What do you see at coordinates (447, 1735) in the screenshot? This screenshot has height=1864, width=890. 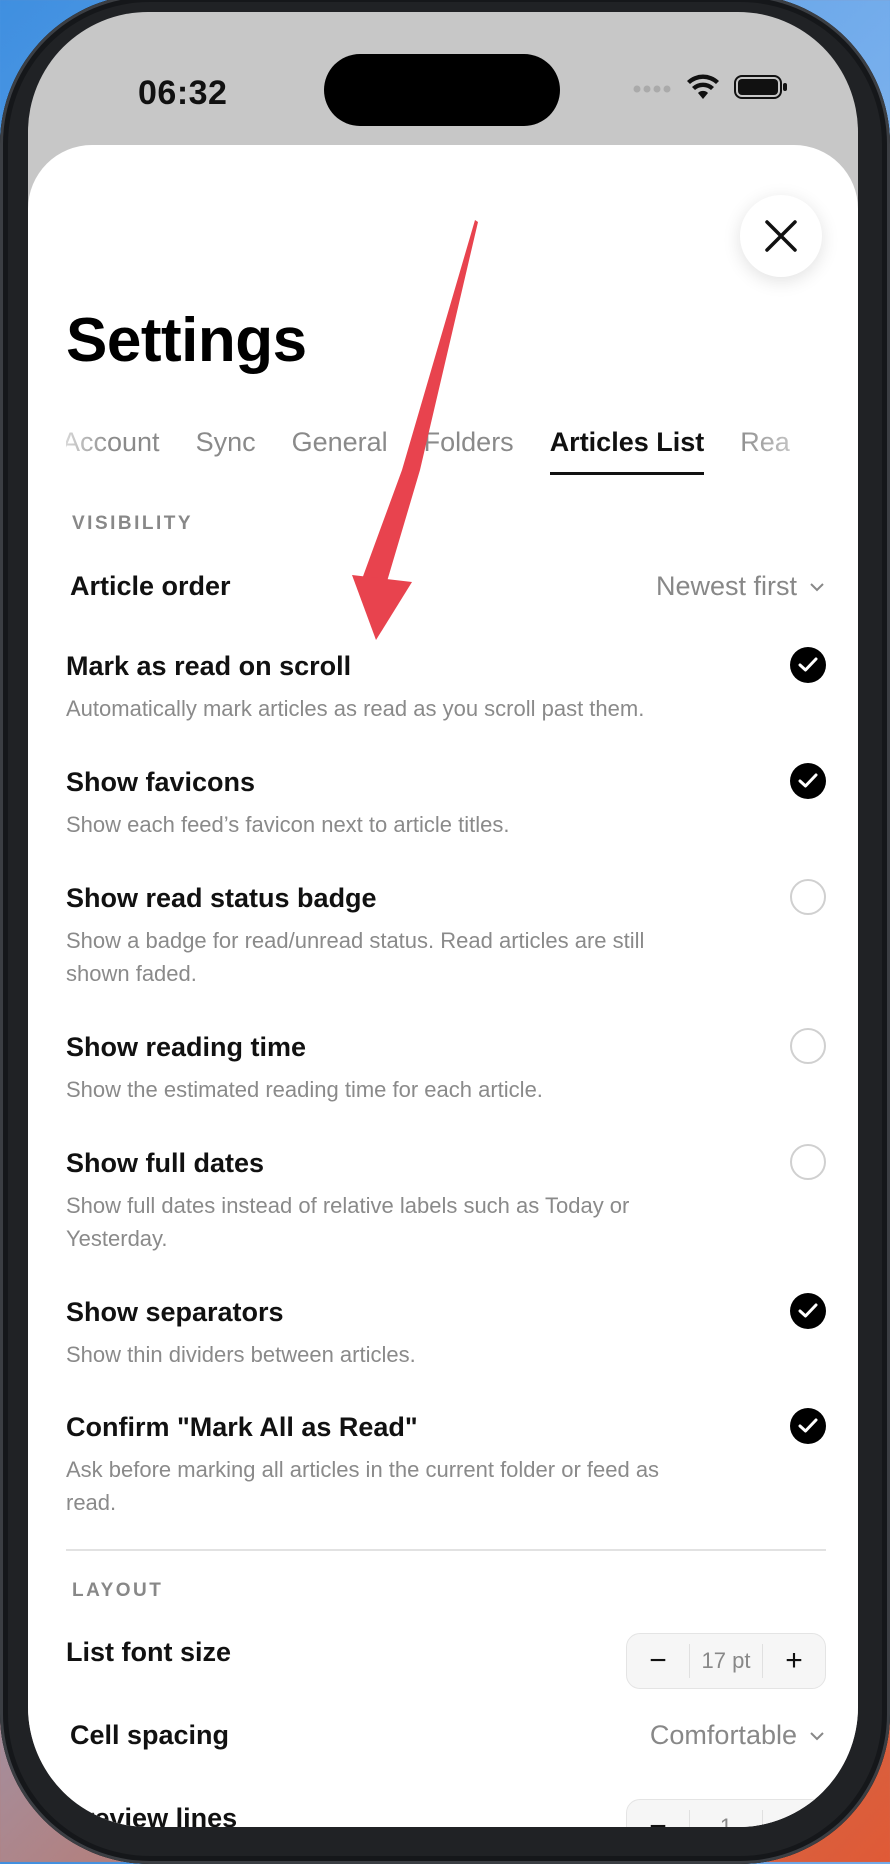 I see `cell-spacing-row: Cell spacing Comfortable` at bounding box center [447, 1735].